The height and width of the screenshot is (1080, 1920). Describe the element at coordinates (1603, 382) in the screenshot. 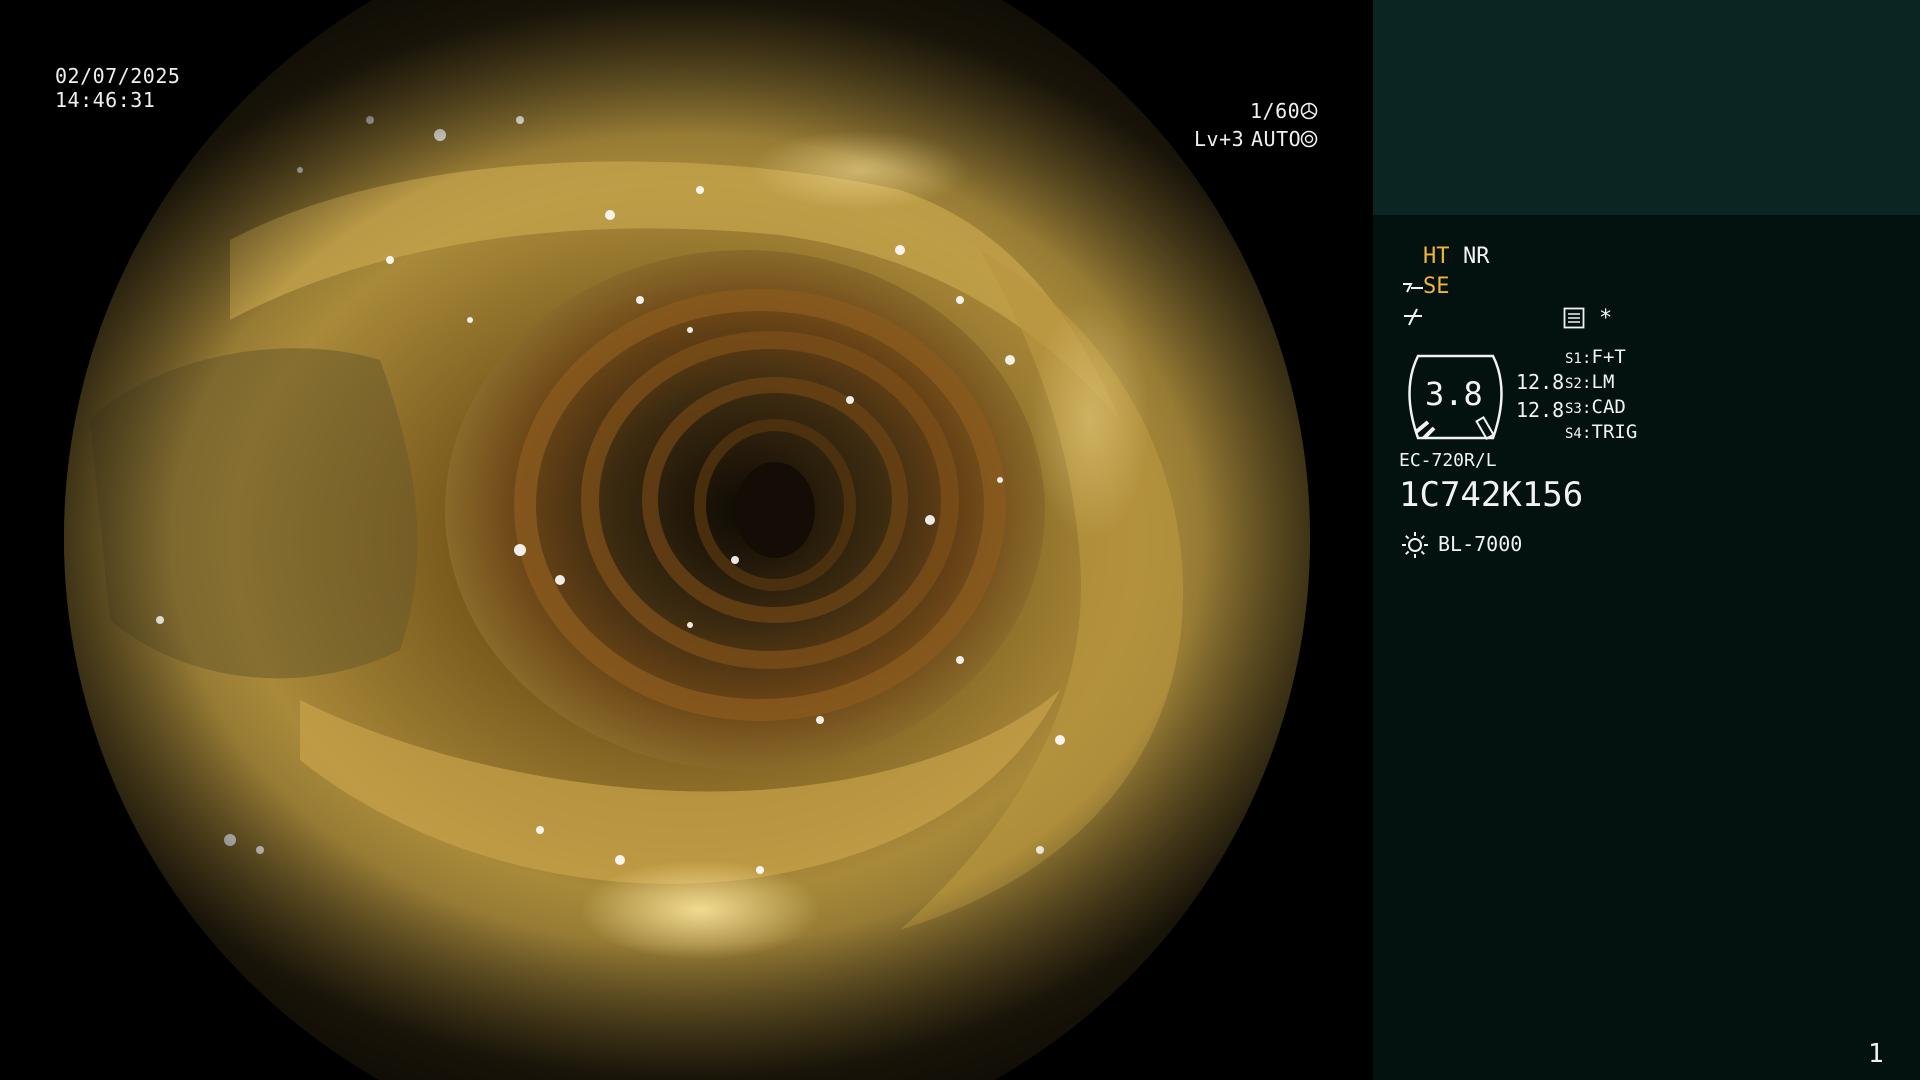

I see `switch-value: LM` at that location.